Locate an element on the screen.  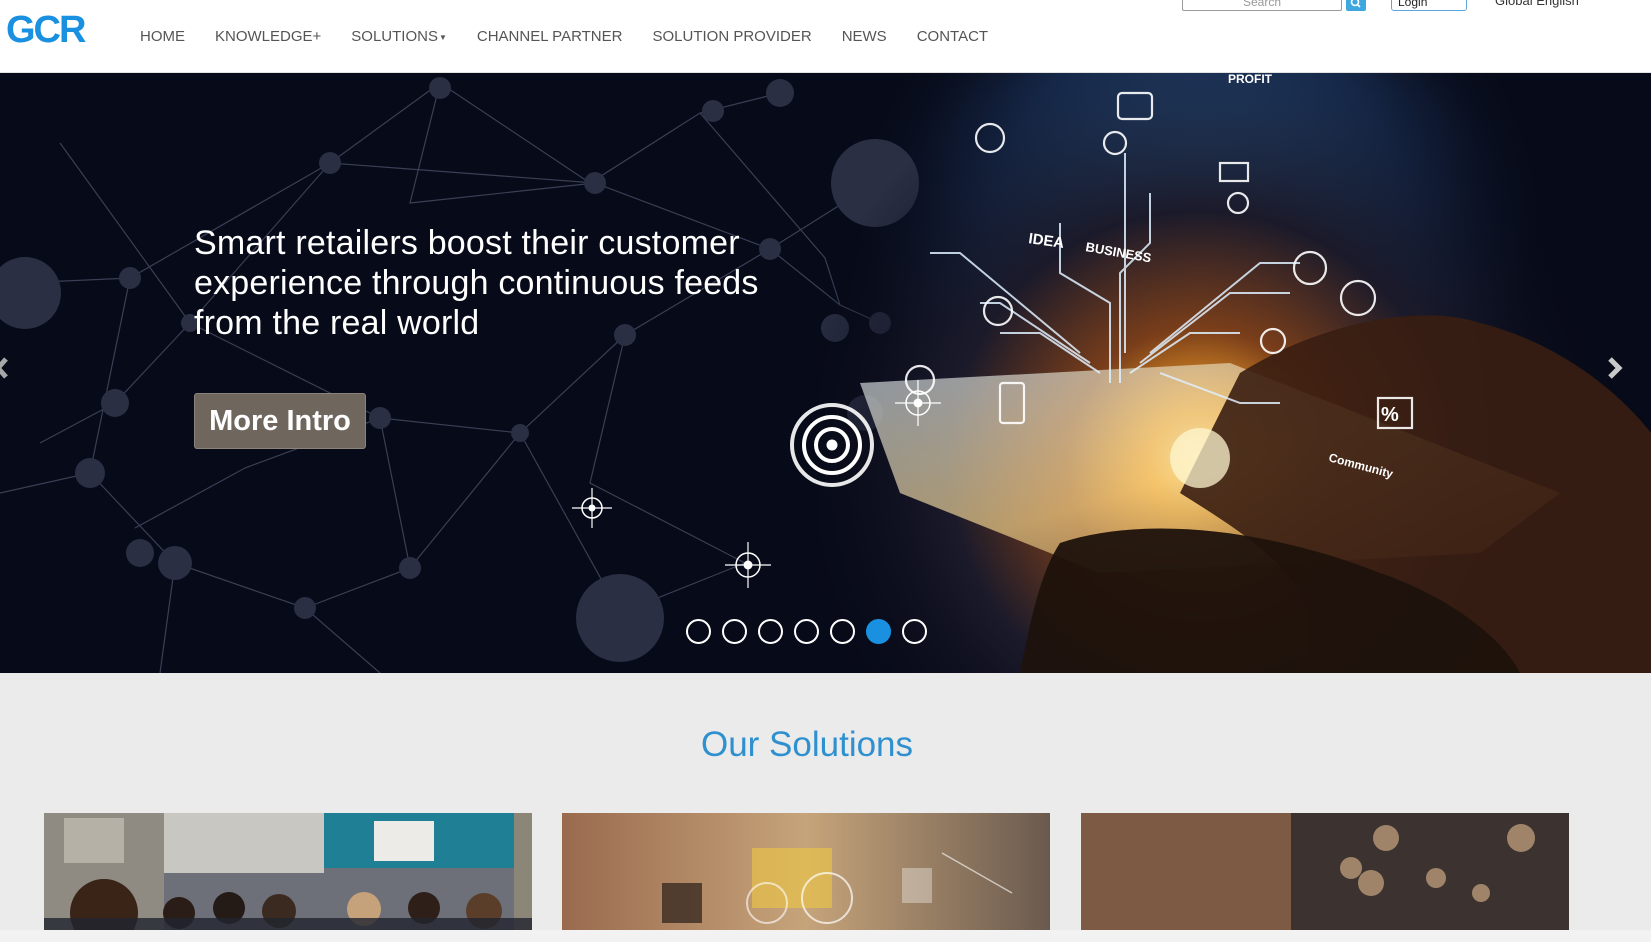
business-analytics-photo is located at coordinates (806, 871).